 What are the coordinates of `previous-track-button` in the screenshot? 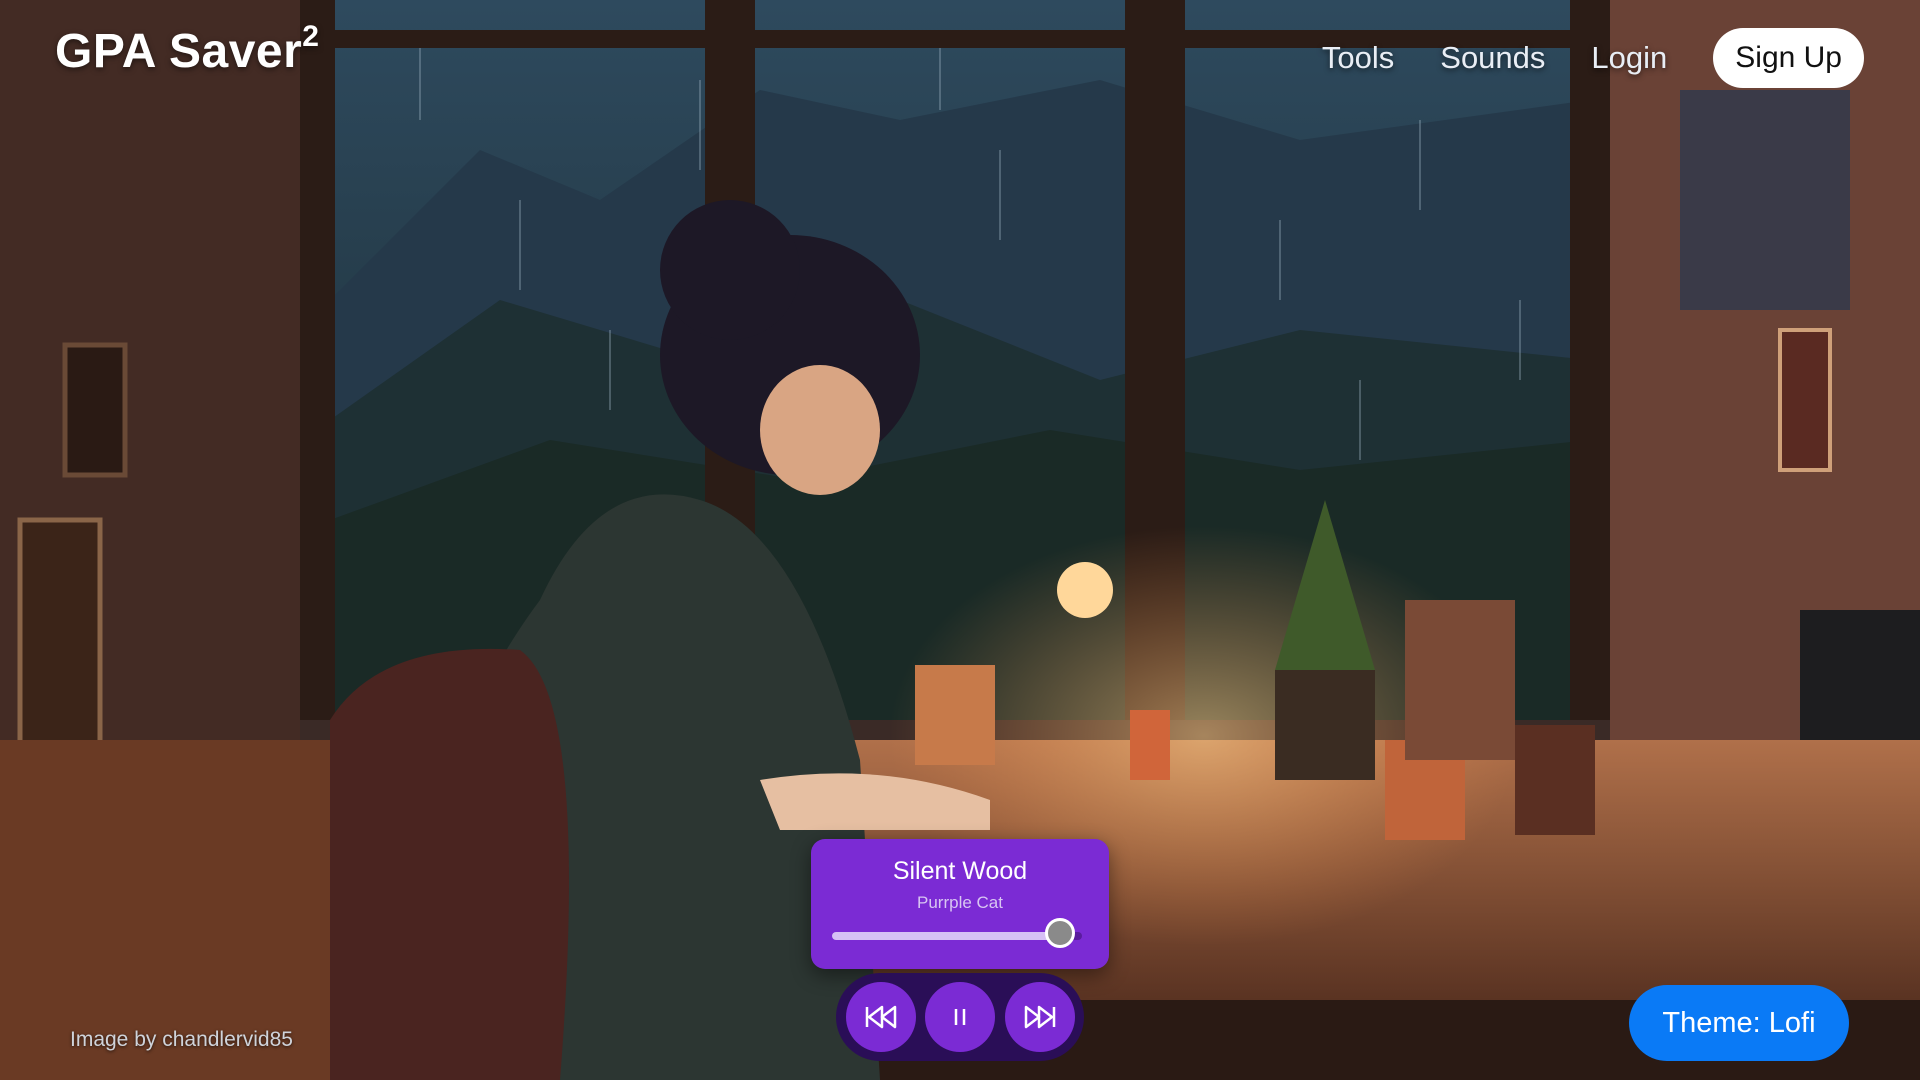 It's located at (880, 1017).